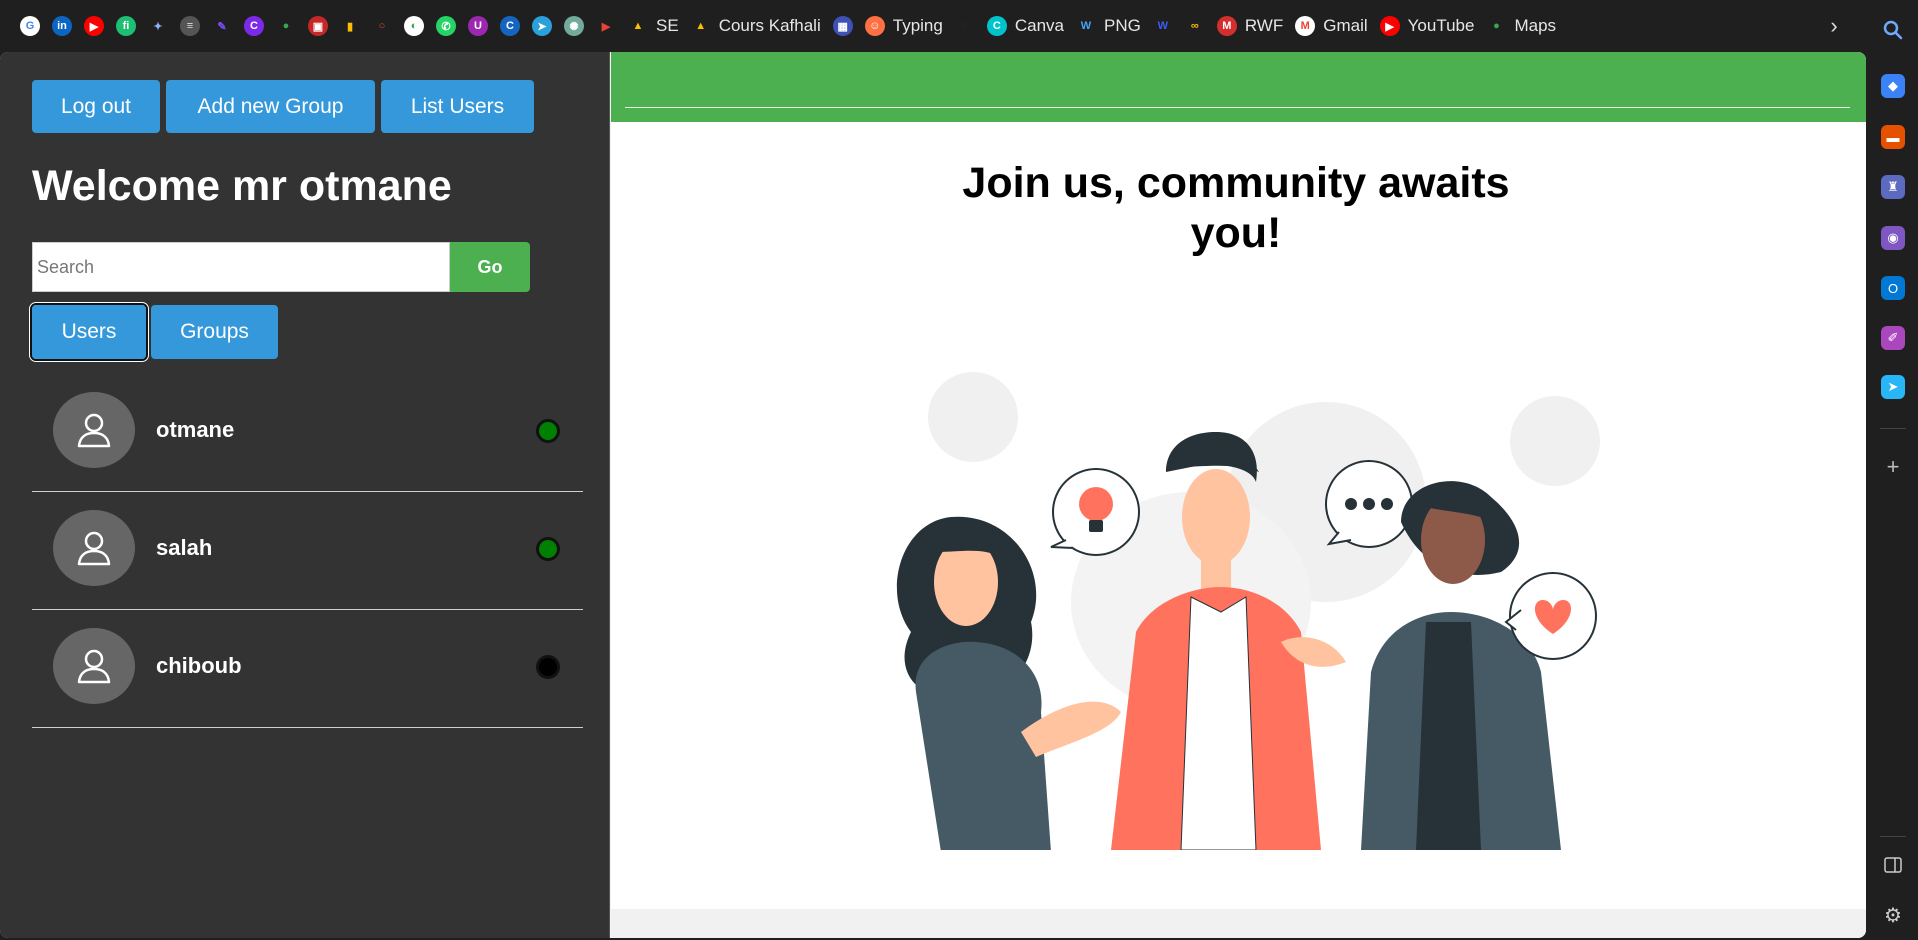  I want to click on bookmark-drive-cours: ▲ Cours Kafhali, so click(756, 26).